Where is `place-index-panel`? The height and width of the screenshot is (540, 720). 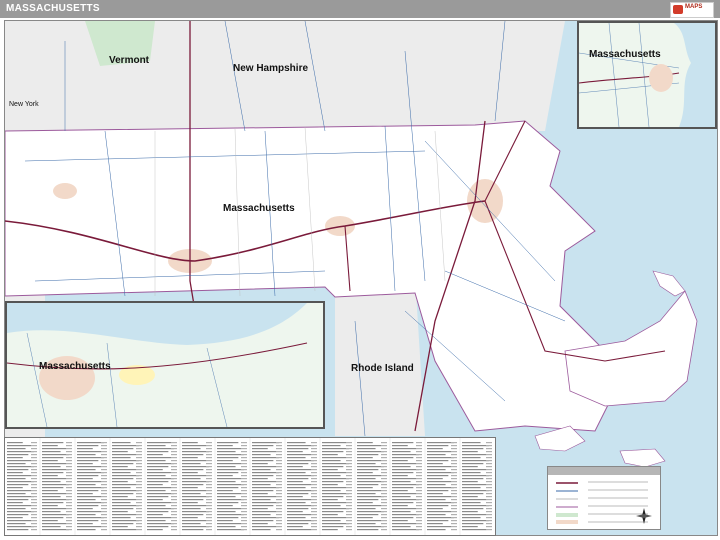 place-index-panel is located at coordinates (250, 486).